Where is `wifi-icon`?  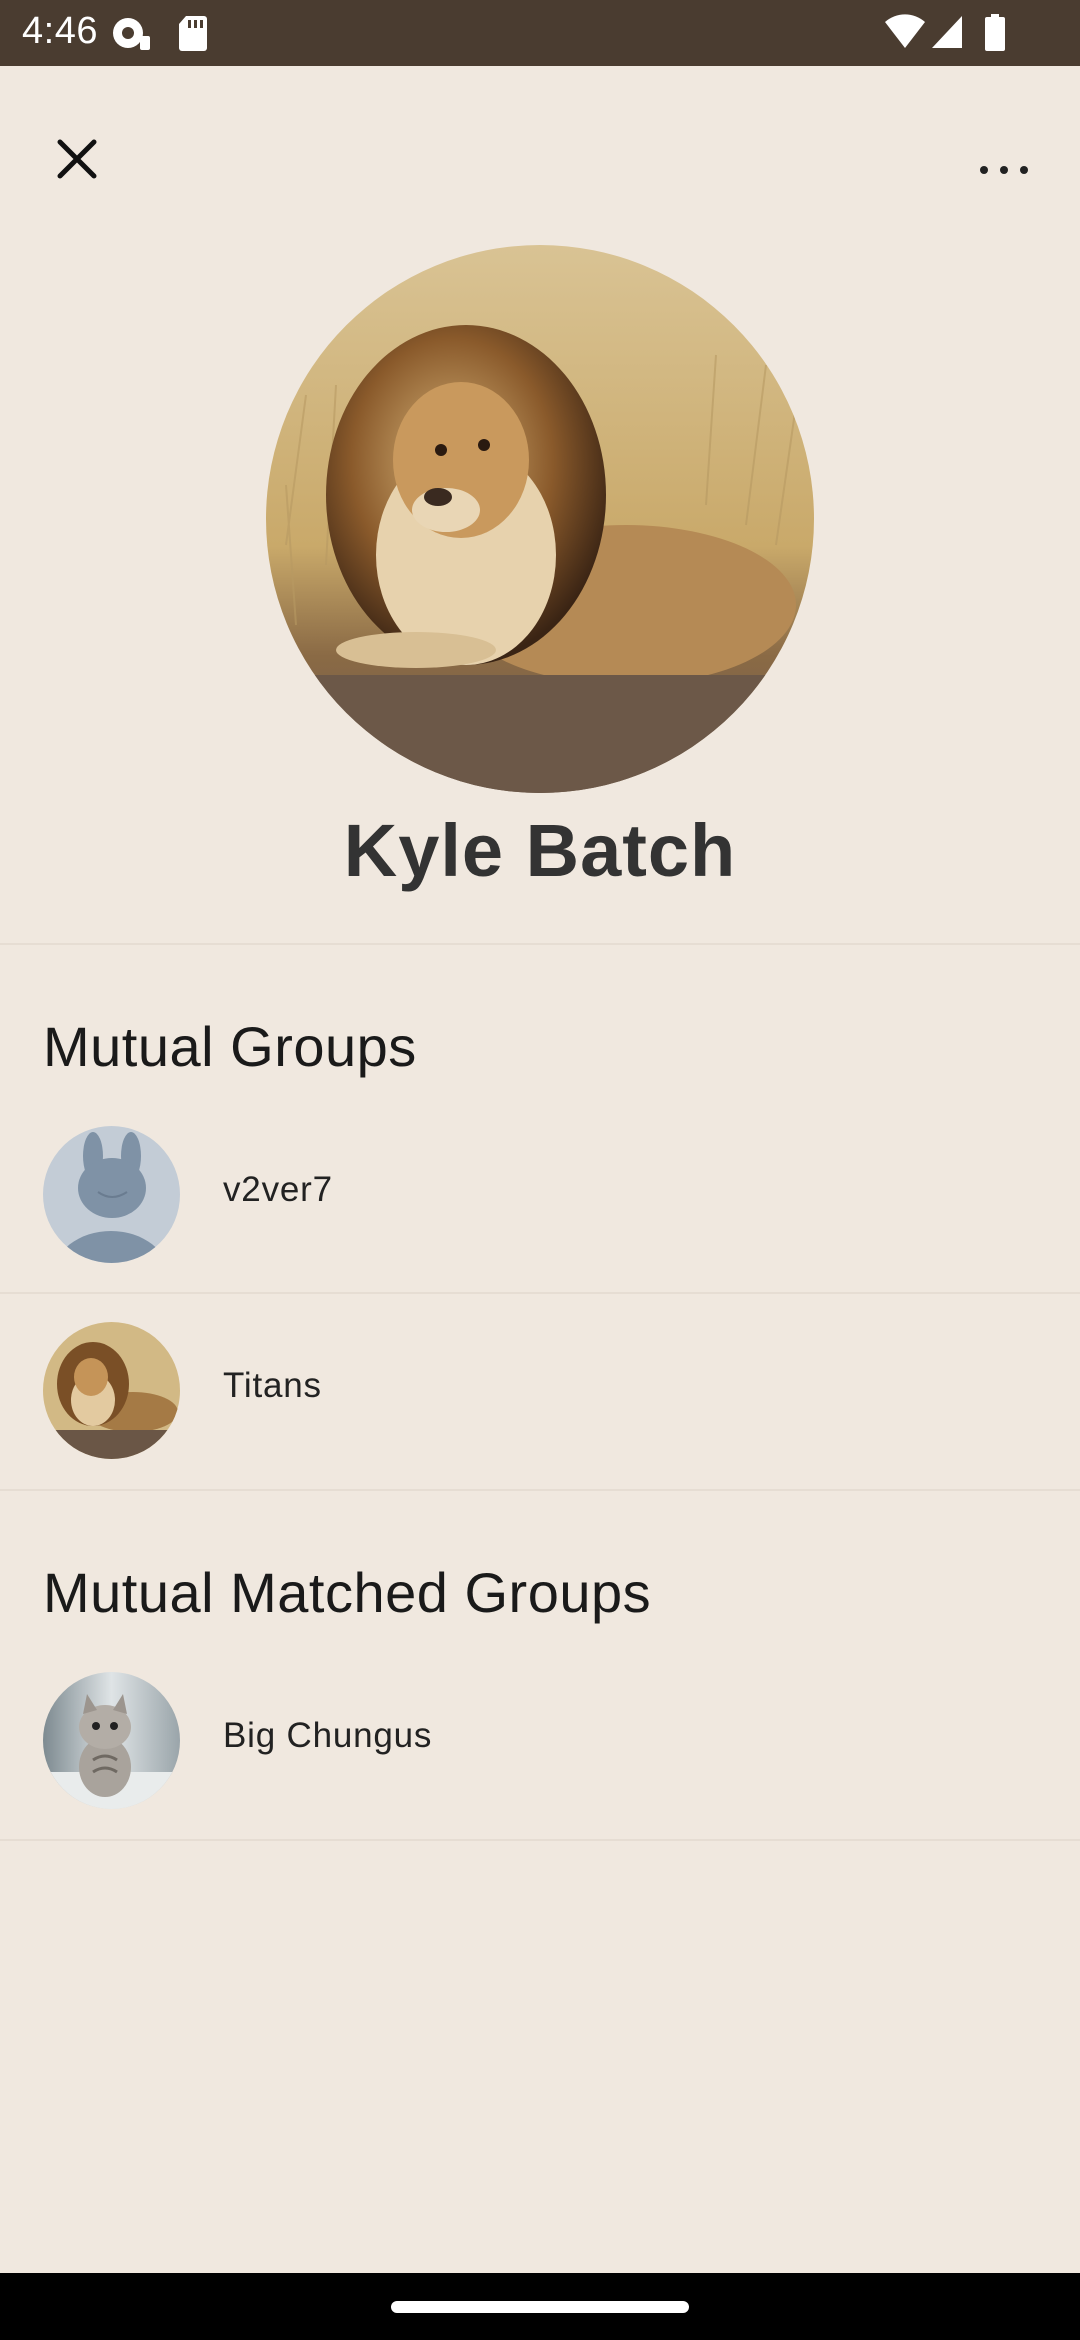
wifi-icon is located at coordinates (905, 31).